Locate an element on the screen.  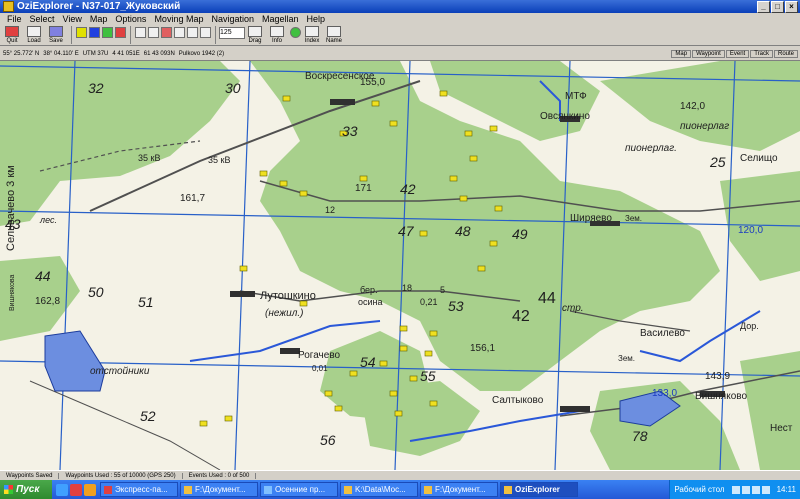
easting: 4 41 051E is located at coordinates (126, 53).